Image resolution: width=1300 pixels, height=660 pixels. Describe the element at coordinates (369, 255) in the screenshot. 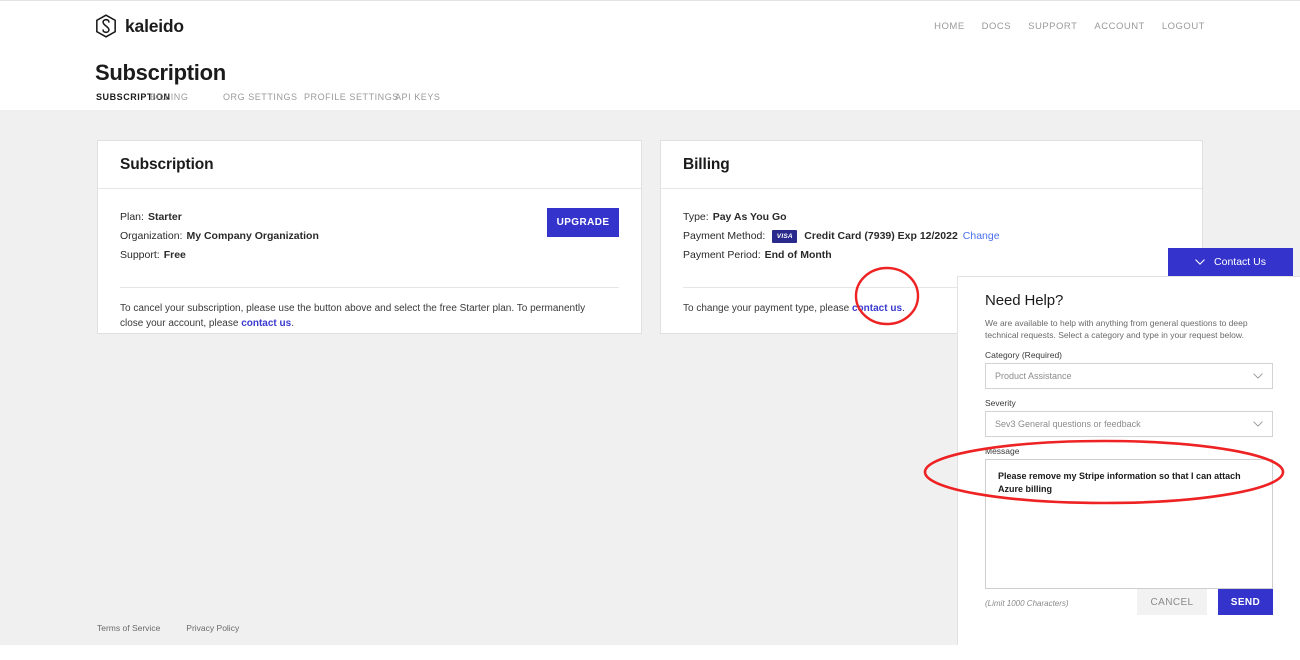

I see `support-row: Support: Free` at that location.